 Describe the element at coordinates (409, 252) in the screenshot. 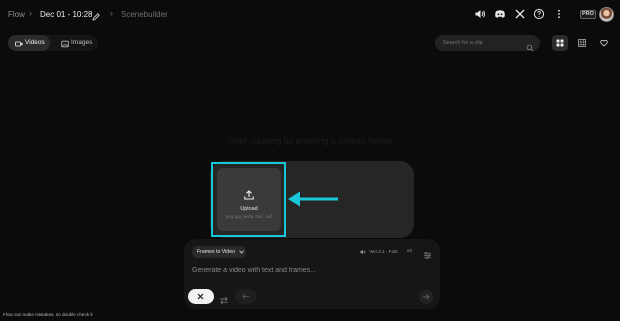

I see `output-count: x2` at that location.